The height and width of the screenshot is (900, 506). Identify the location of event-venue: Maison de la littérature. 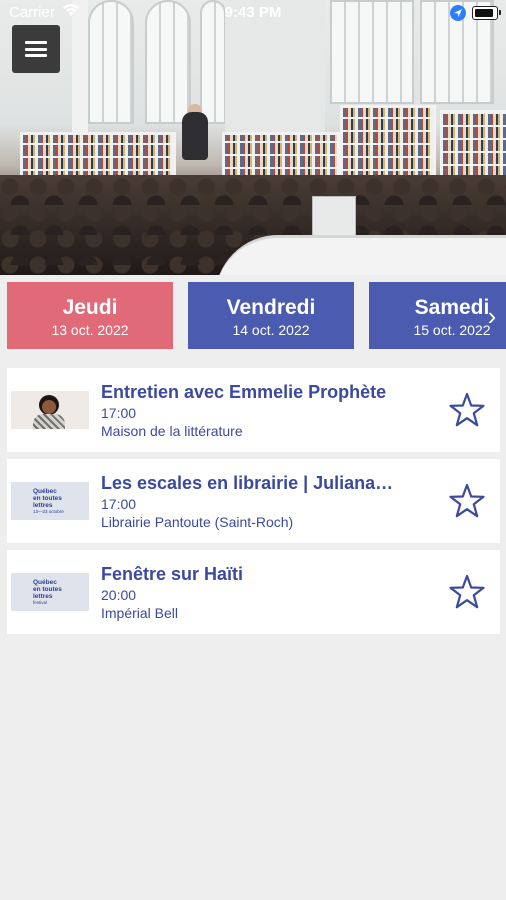
(172, 431).